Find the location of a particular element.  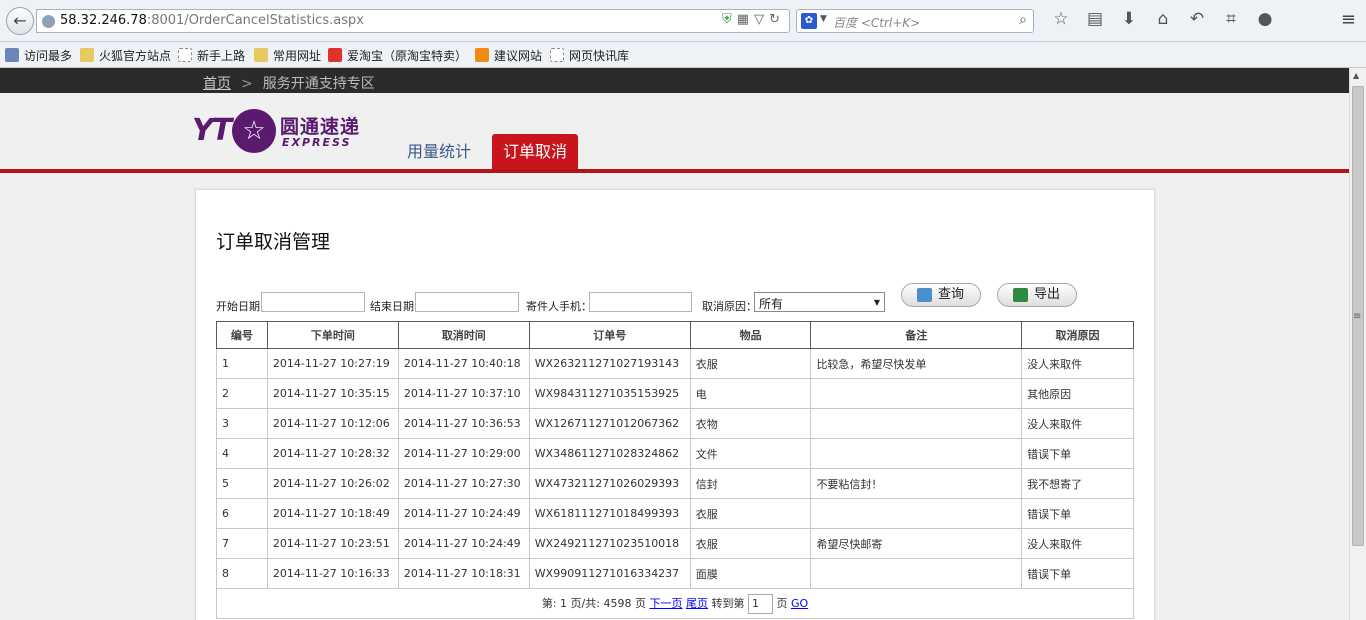

bookmark-item: 常用网址 is located at coordinates (287, 55).